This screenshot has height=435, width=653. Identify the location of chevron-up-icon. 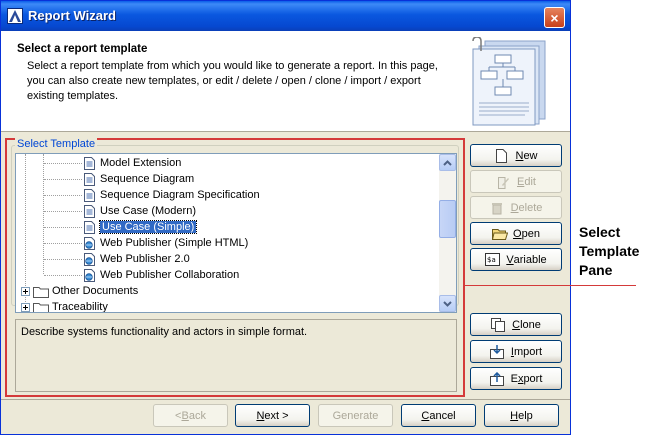
(447, 163).